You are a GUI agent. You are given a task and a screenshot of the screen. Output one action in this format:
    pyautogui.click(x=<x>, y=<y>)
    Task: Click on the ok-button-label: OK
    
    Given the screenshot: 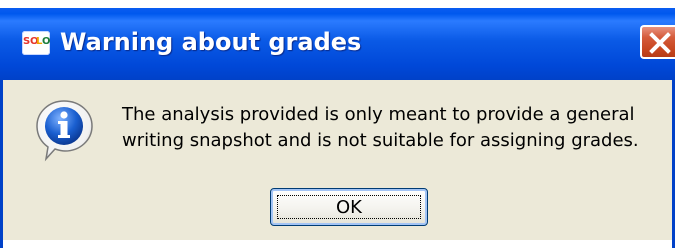 What is the action you would take?
    pyautogui.click(x=349, y=207)
    